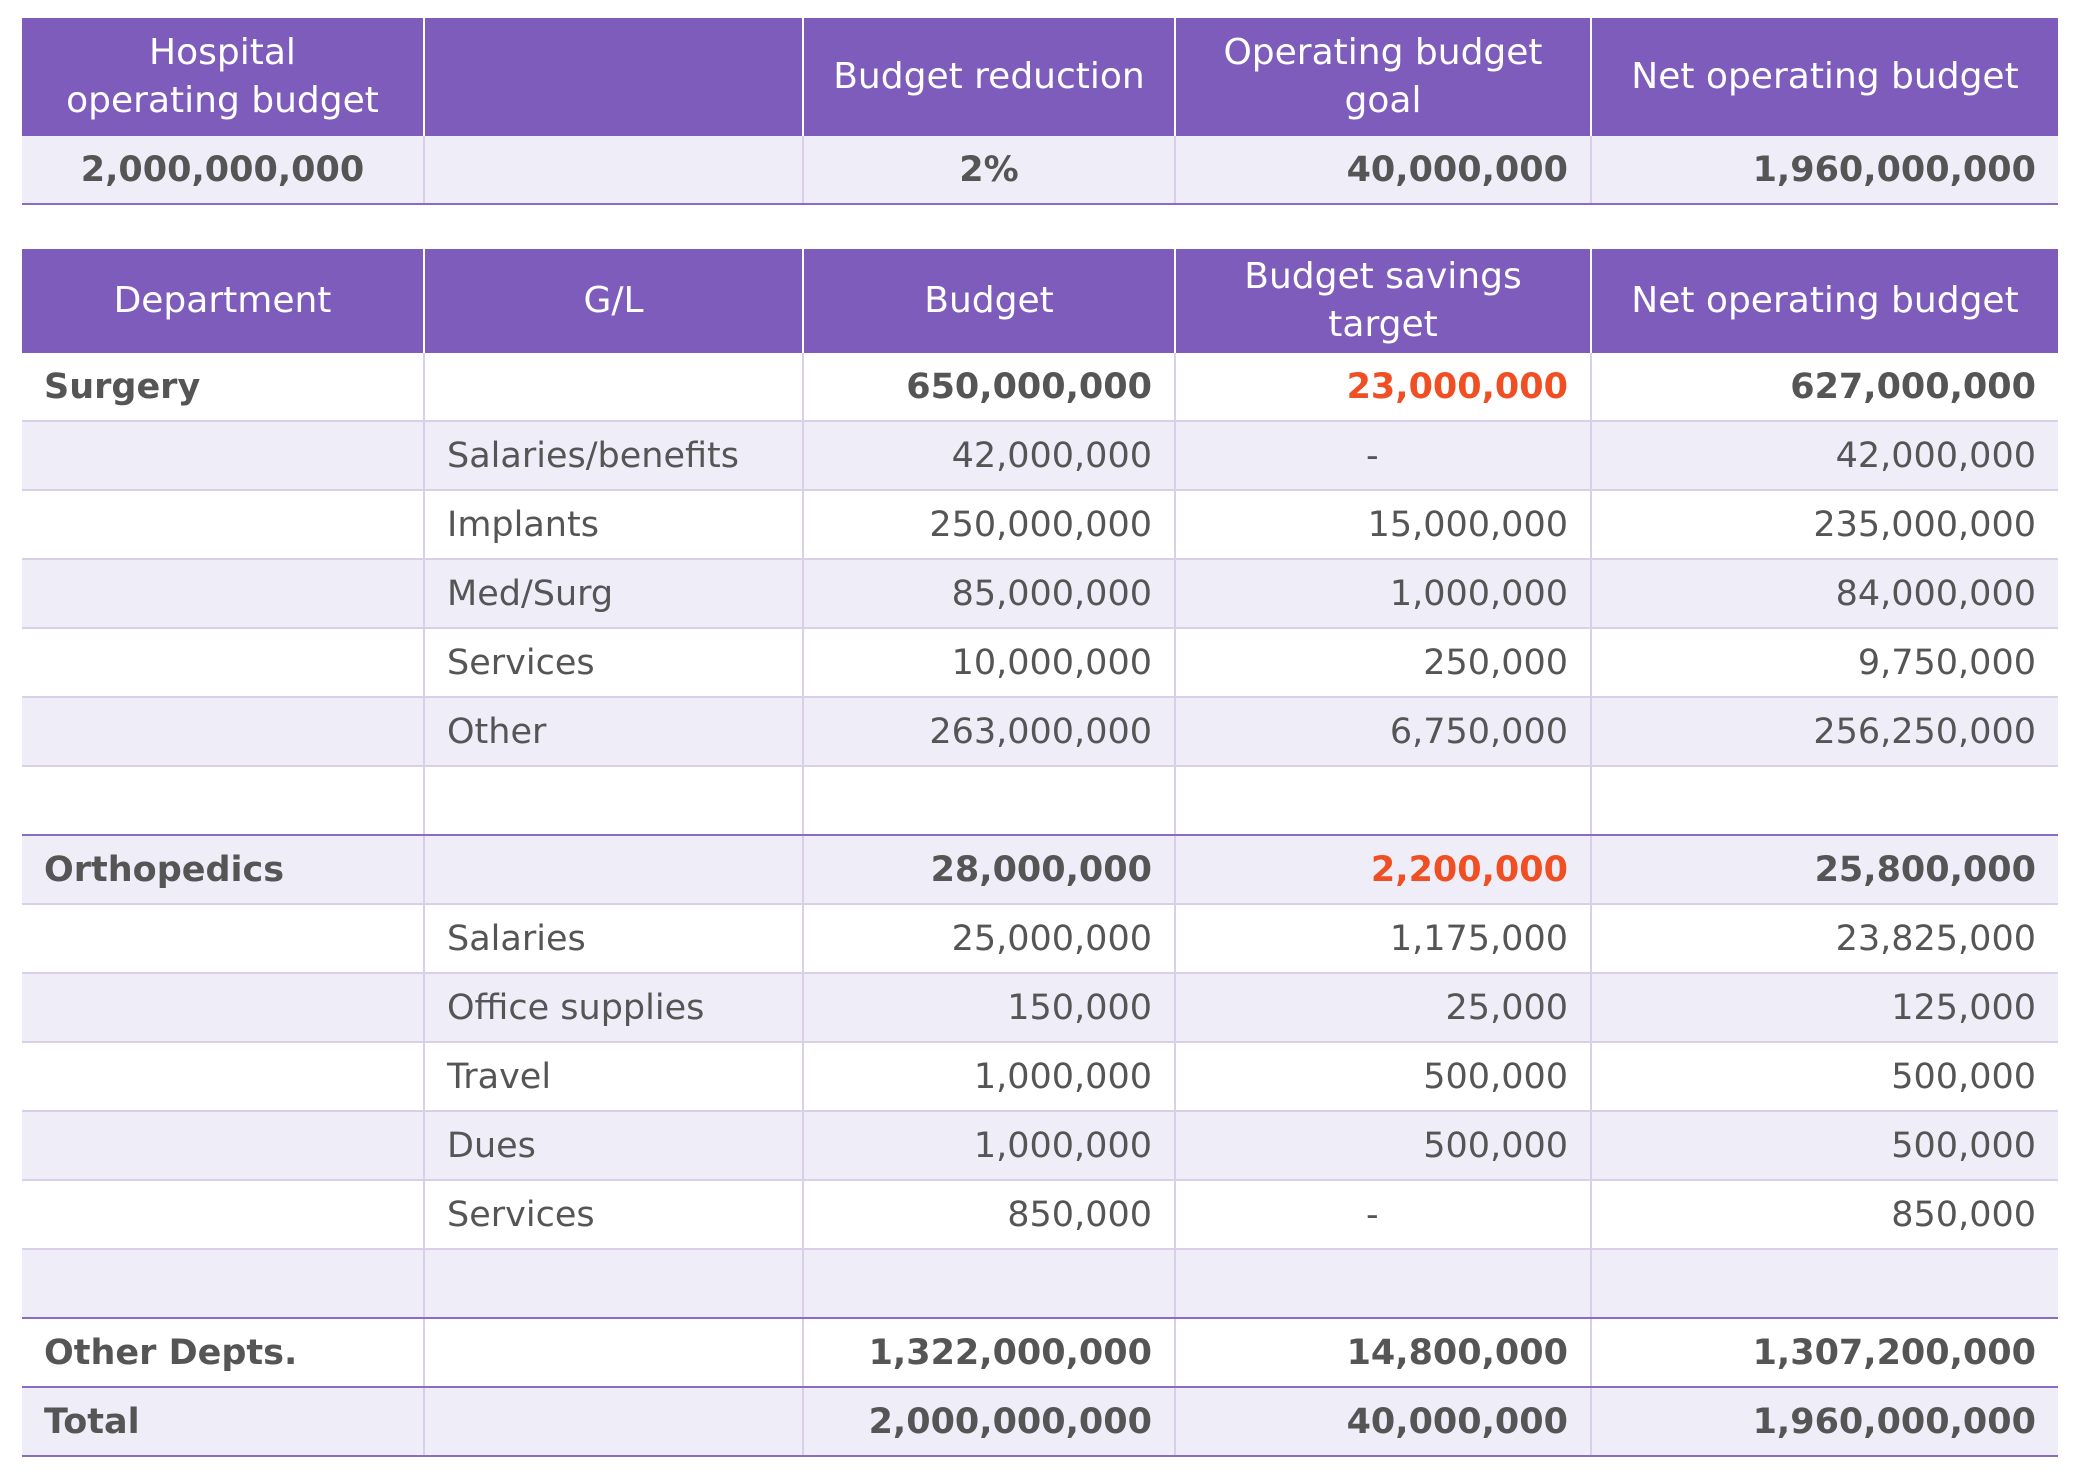 This screenshot has height=1481, width=2080. I want to click on budget-cell: 25,000,000, so click(988, 939).